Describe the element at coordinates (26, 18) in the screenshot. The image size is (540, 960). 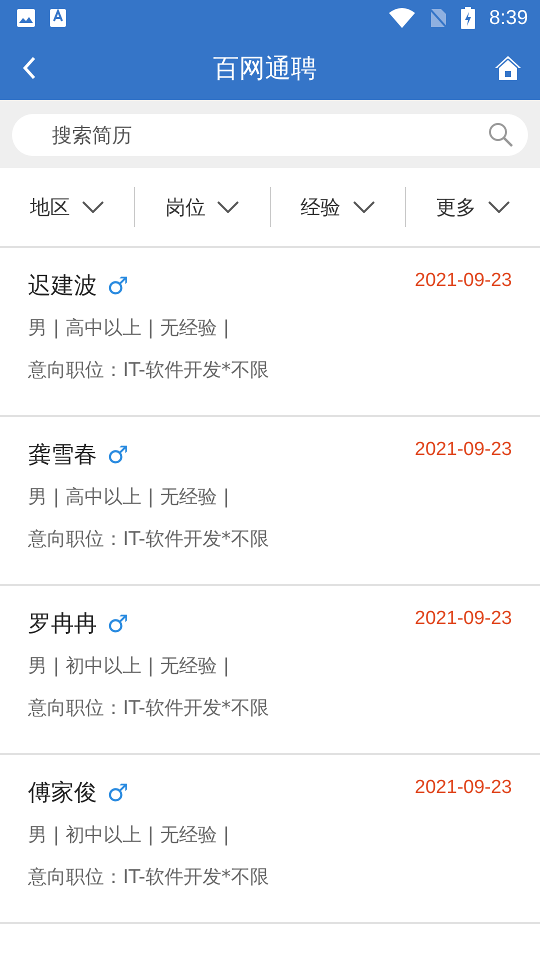
I see `image-icon` at that location.